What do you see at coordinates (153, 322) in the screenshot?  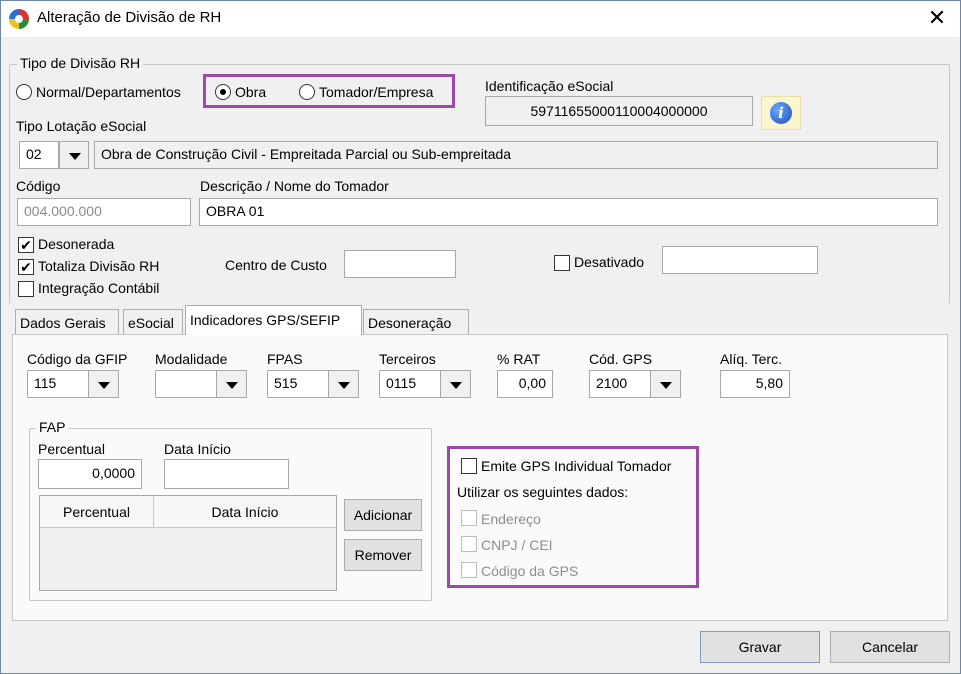 I see `tab-esocial: eSocial` at bounding box center [153, 322].